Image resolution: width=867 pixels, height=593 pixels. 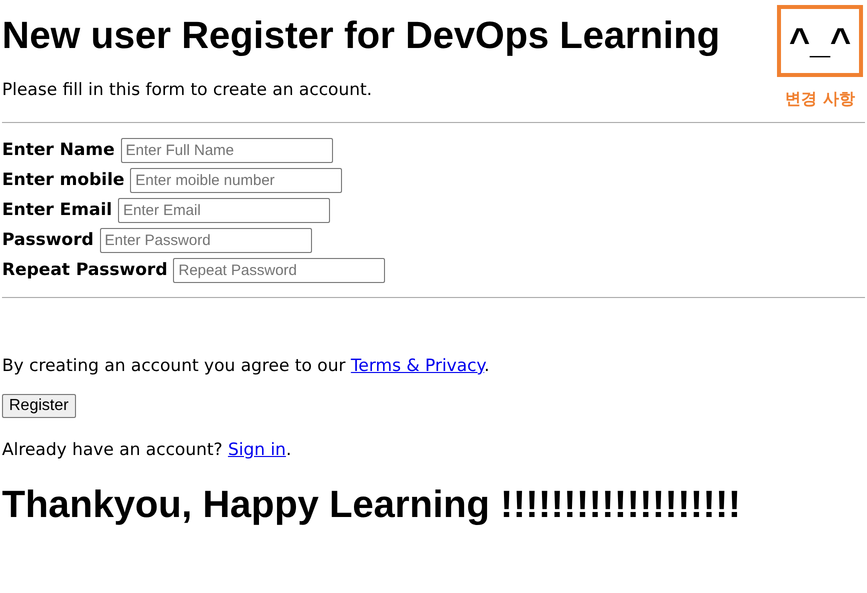 I want to click on page-title: New user Register for DevOps Learning, so click(x=361, y=36).